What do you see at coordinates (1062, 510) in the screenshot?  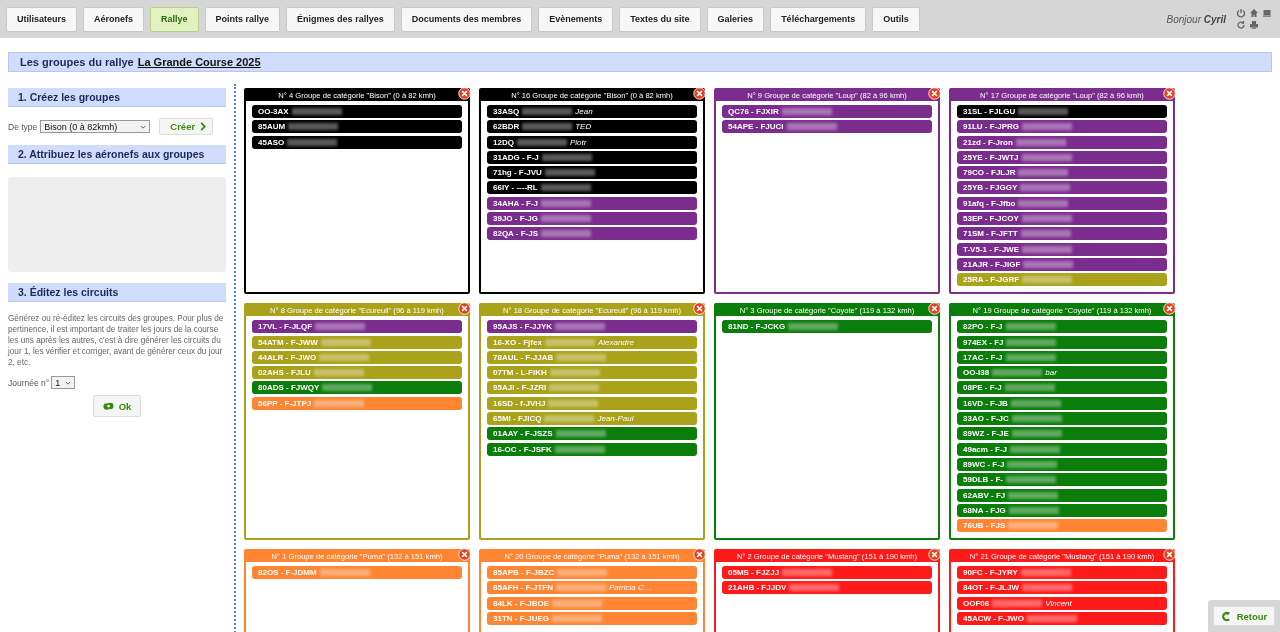 I see `aircraft-entry: 68NA - FJG` at bounding box center [1062, 510].